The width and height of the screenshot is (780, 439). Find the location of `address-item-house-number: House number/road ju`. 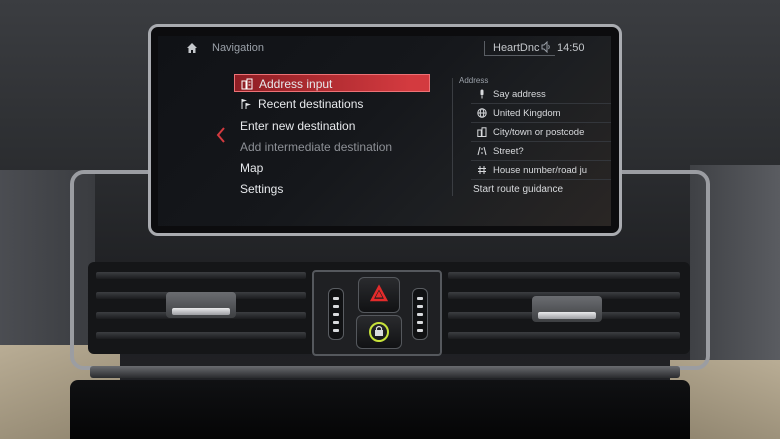

address-item-house-number: House number/road ju is located at coordinates (533, 171).